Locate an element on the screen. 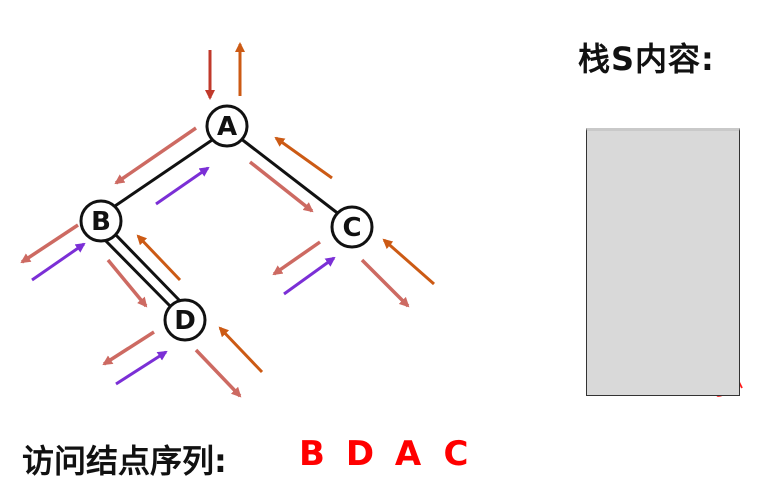 Image resolution: width=760 pixels, height=495 pixels. node-label-d: D is located at coordinates (185, 321).